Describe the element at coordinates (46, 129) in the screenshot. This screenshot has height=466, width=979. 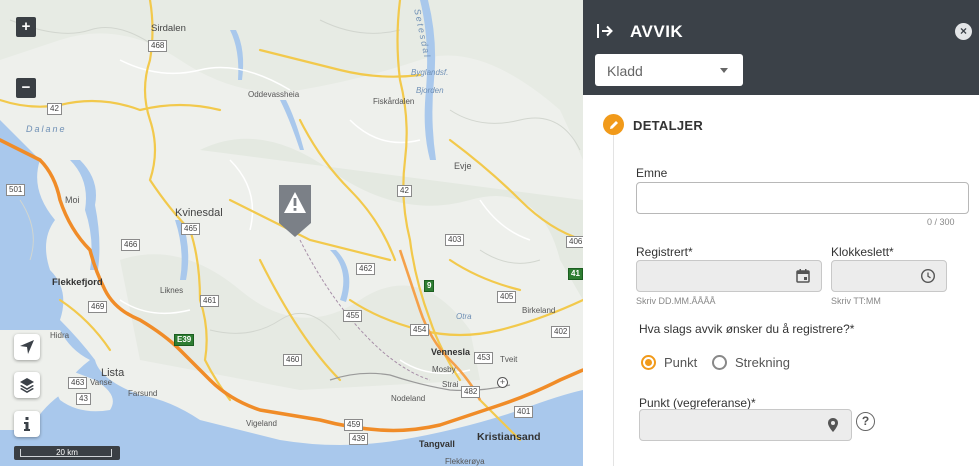
I see `place-label: Dalane` at that location.